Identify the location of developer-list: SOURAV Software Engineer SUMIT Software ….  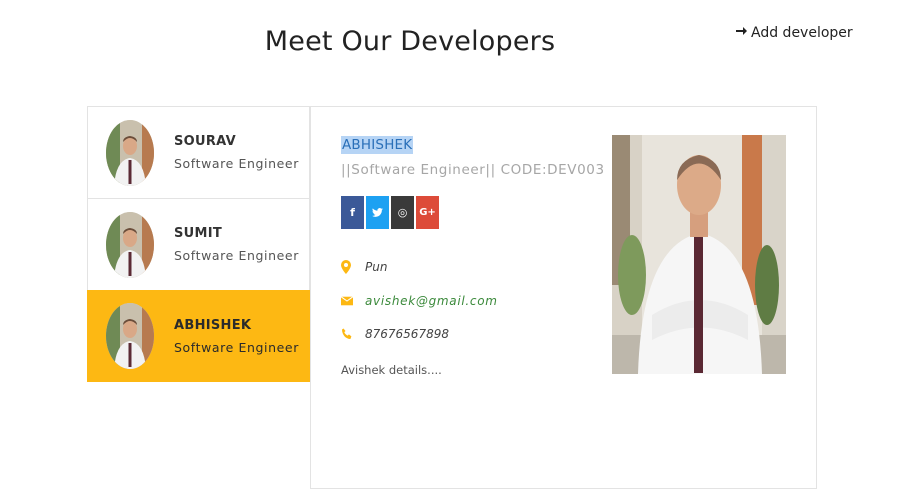
(204, 244).